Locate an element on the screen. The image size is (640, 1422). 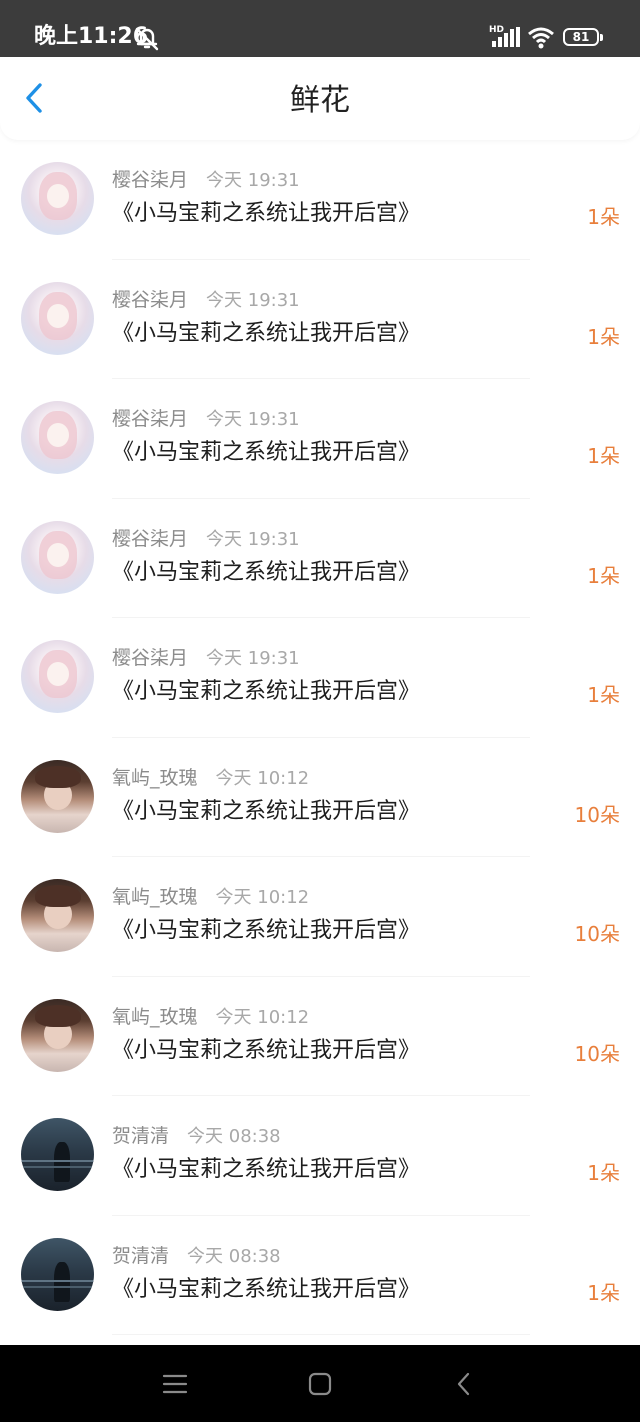
status-time: 晚上11:26 is located at coordinates (91, 36).